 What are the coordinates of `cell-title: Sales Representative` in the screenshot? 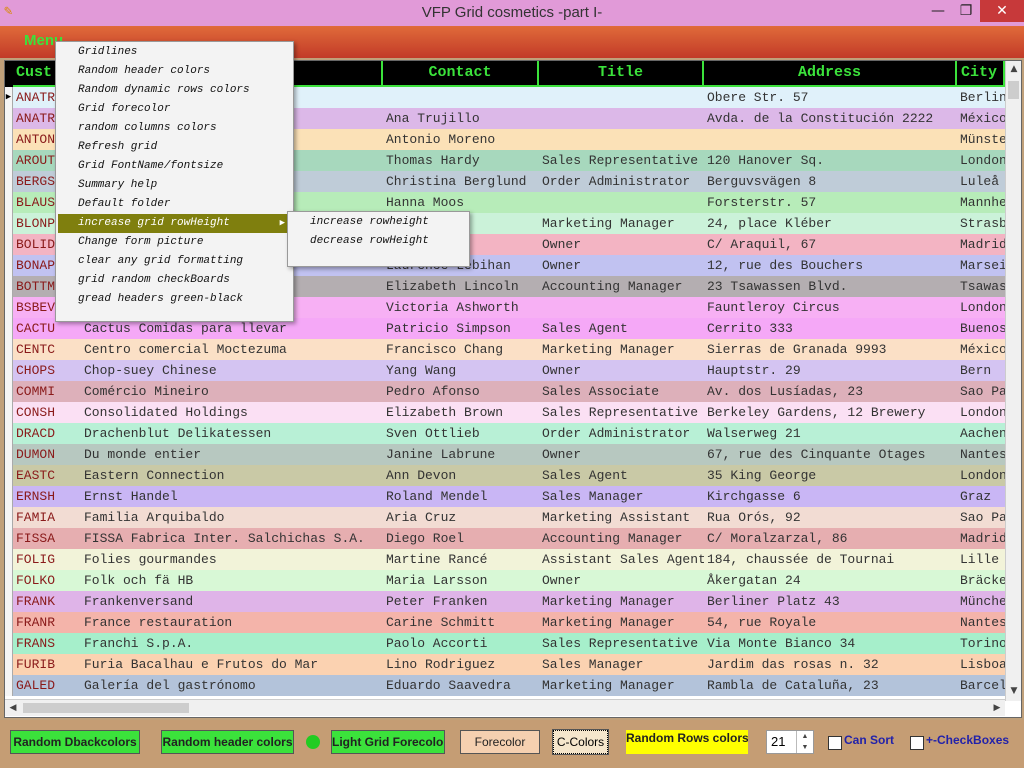 It's located at (621, 412).